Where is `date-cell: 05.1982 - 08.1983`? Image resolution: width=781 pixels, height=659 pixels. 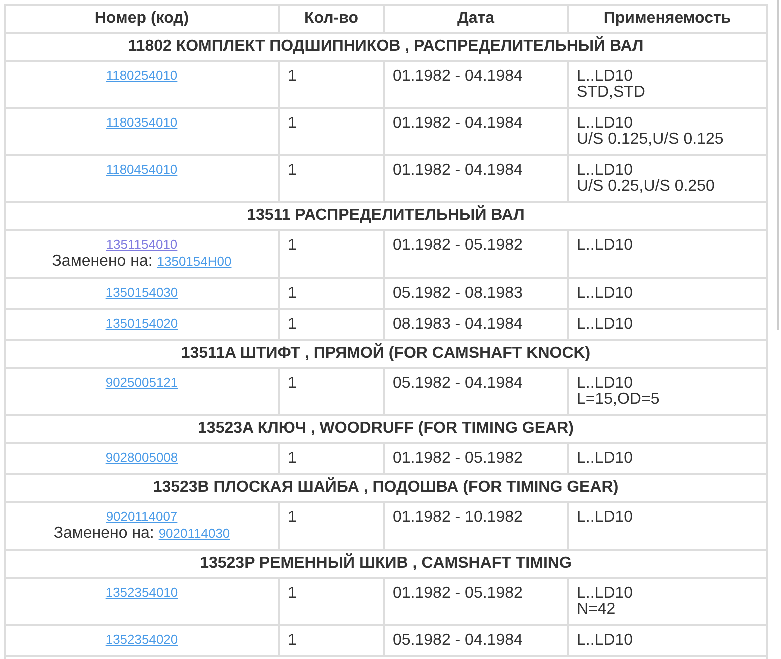 date-cell: 05.1982 - 08.1983 is located at coordinates (476, 293).